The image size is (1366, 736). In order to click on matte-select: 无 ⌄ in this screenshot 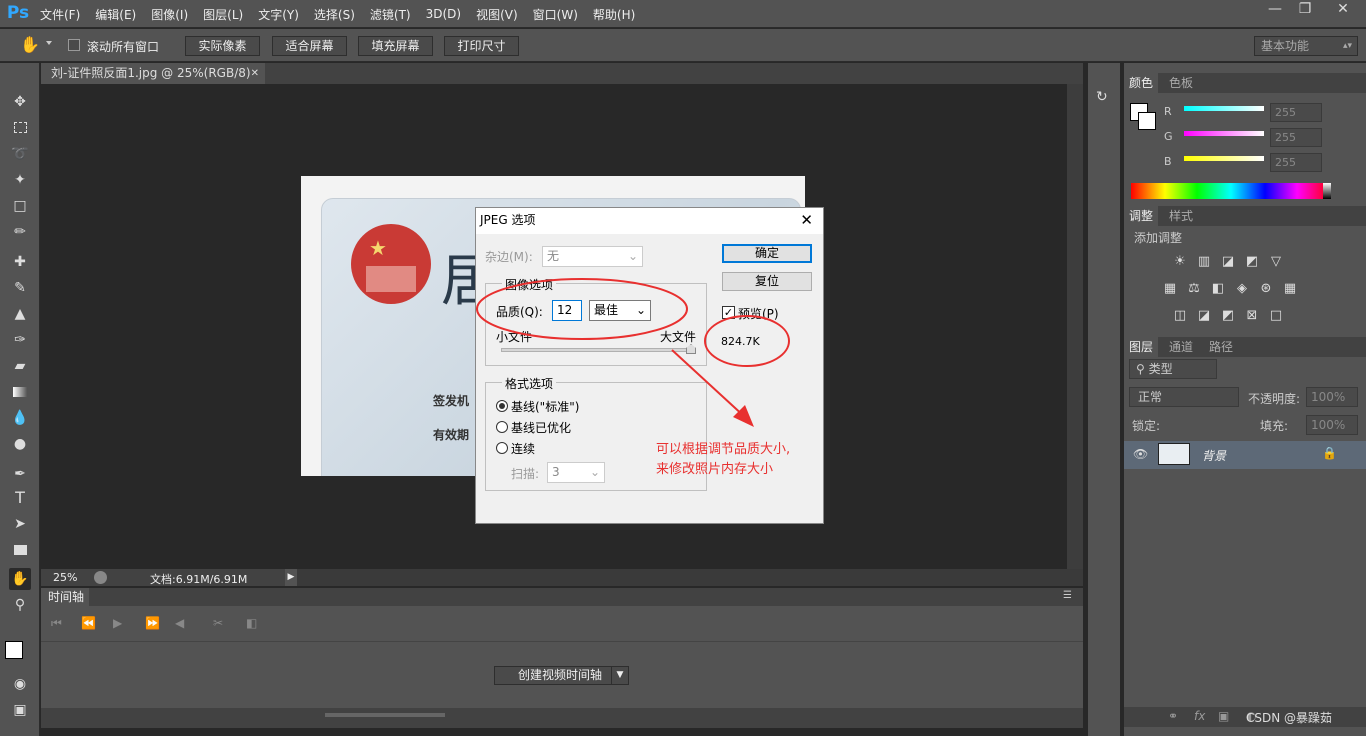, I will do `click(592, 256)`.